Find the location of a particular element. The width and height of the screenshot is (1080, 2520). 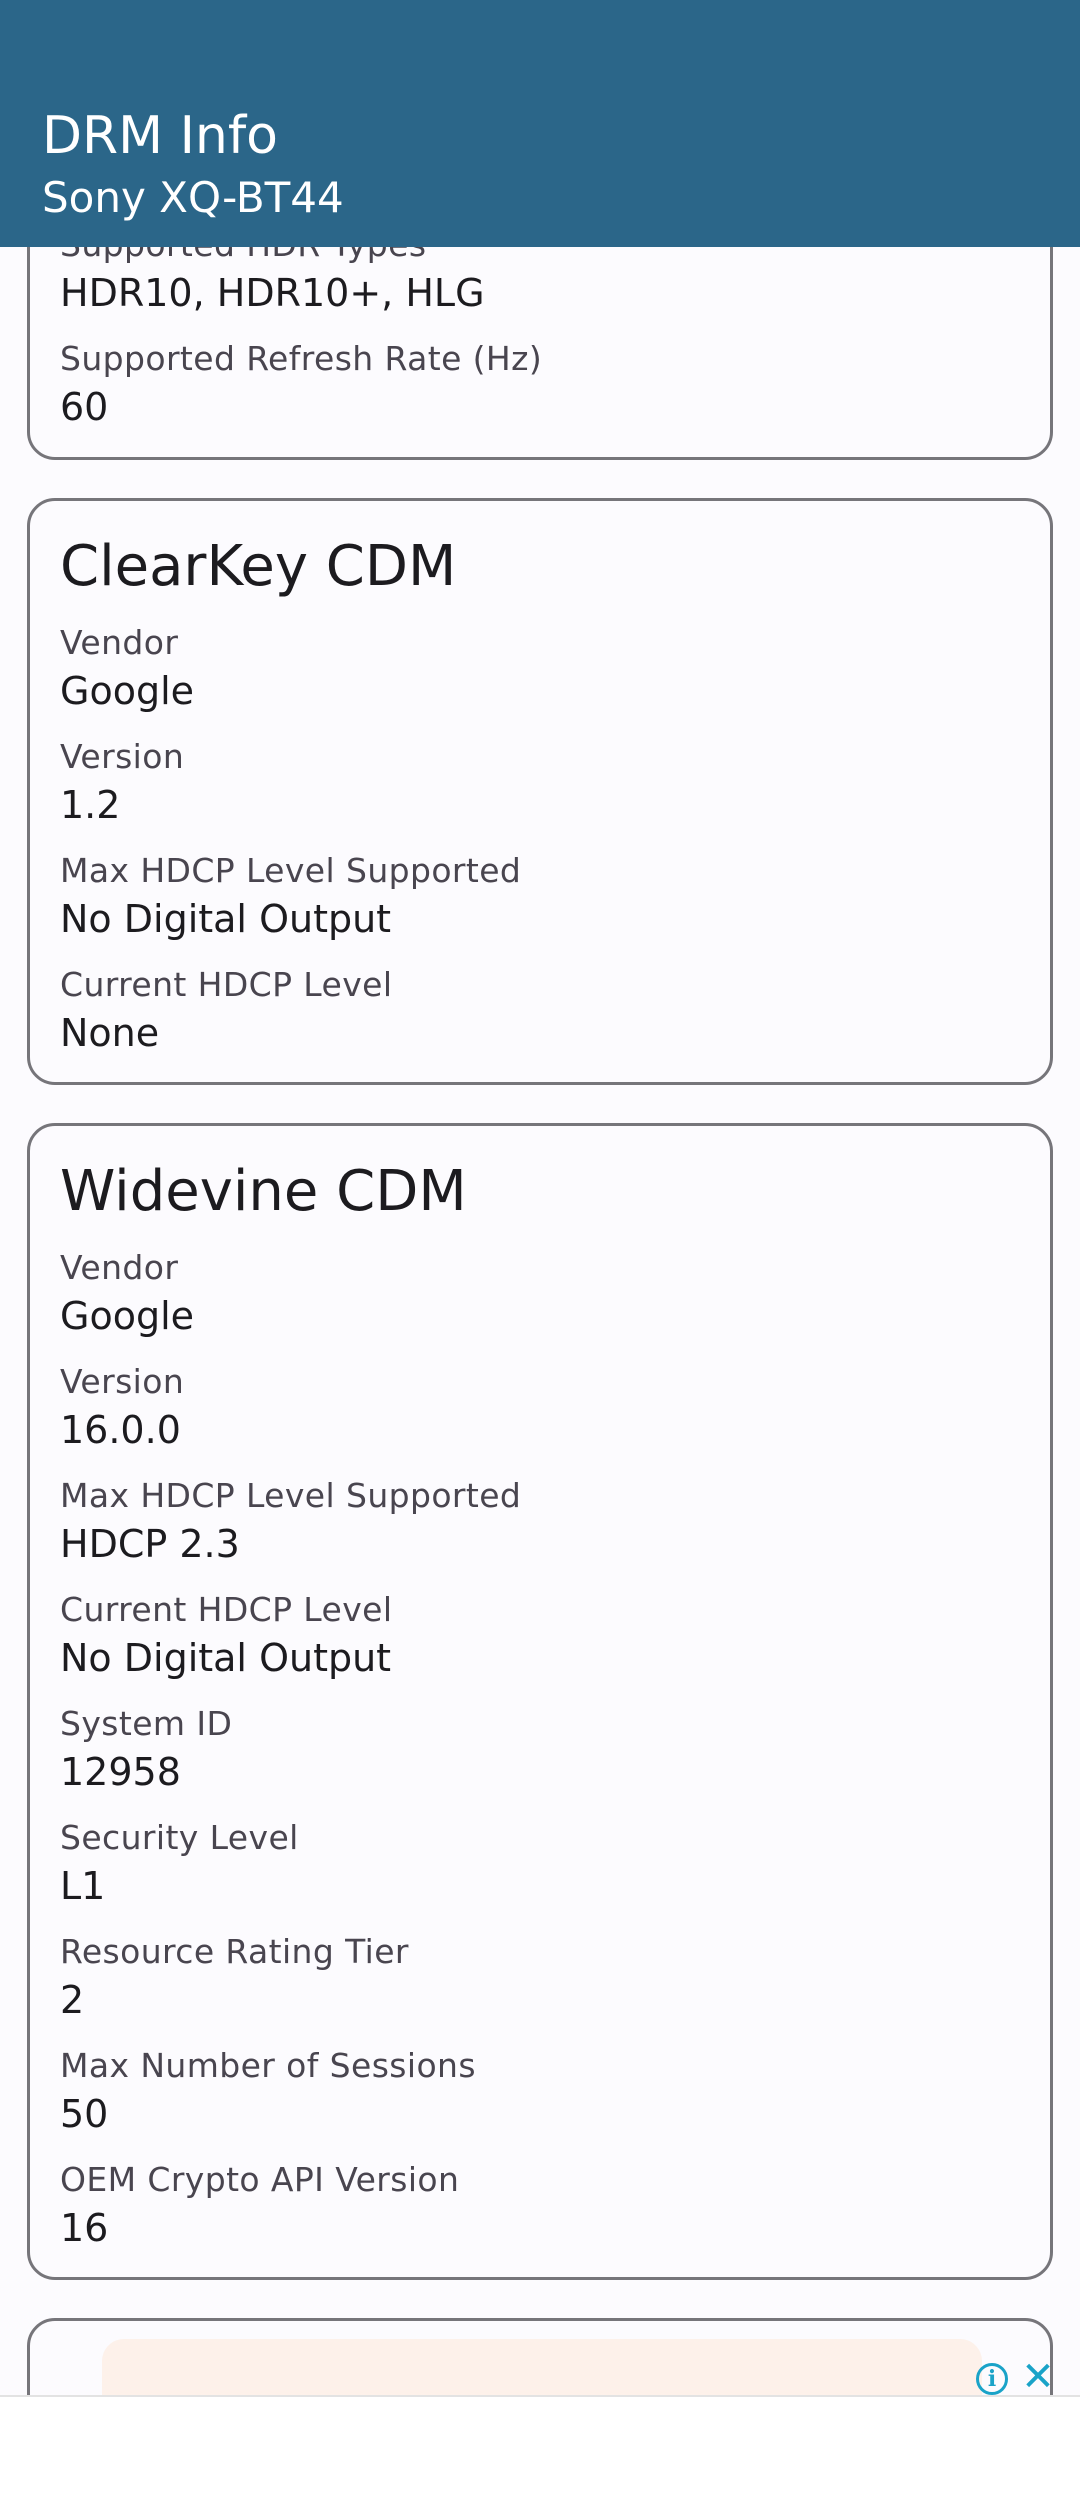

field-value: 16 is located at coordinates (84, 2228).